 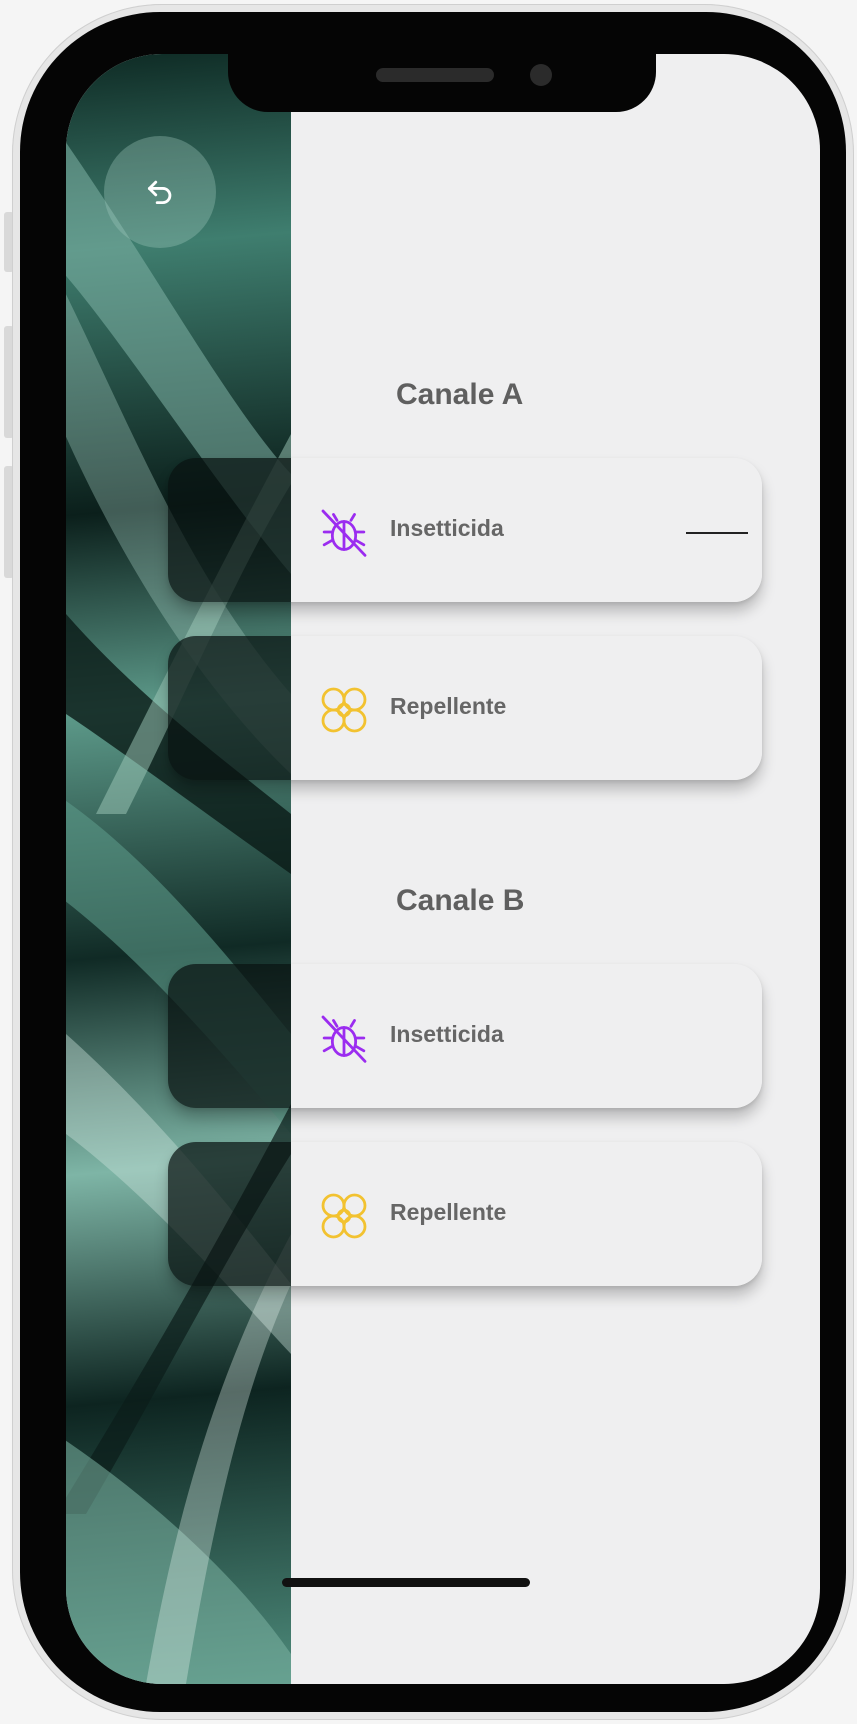 What do you see at coordinates (442, 83) in the screenshot?
I see `phone-notch` at bounding box center [442, 83].